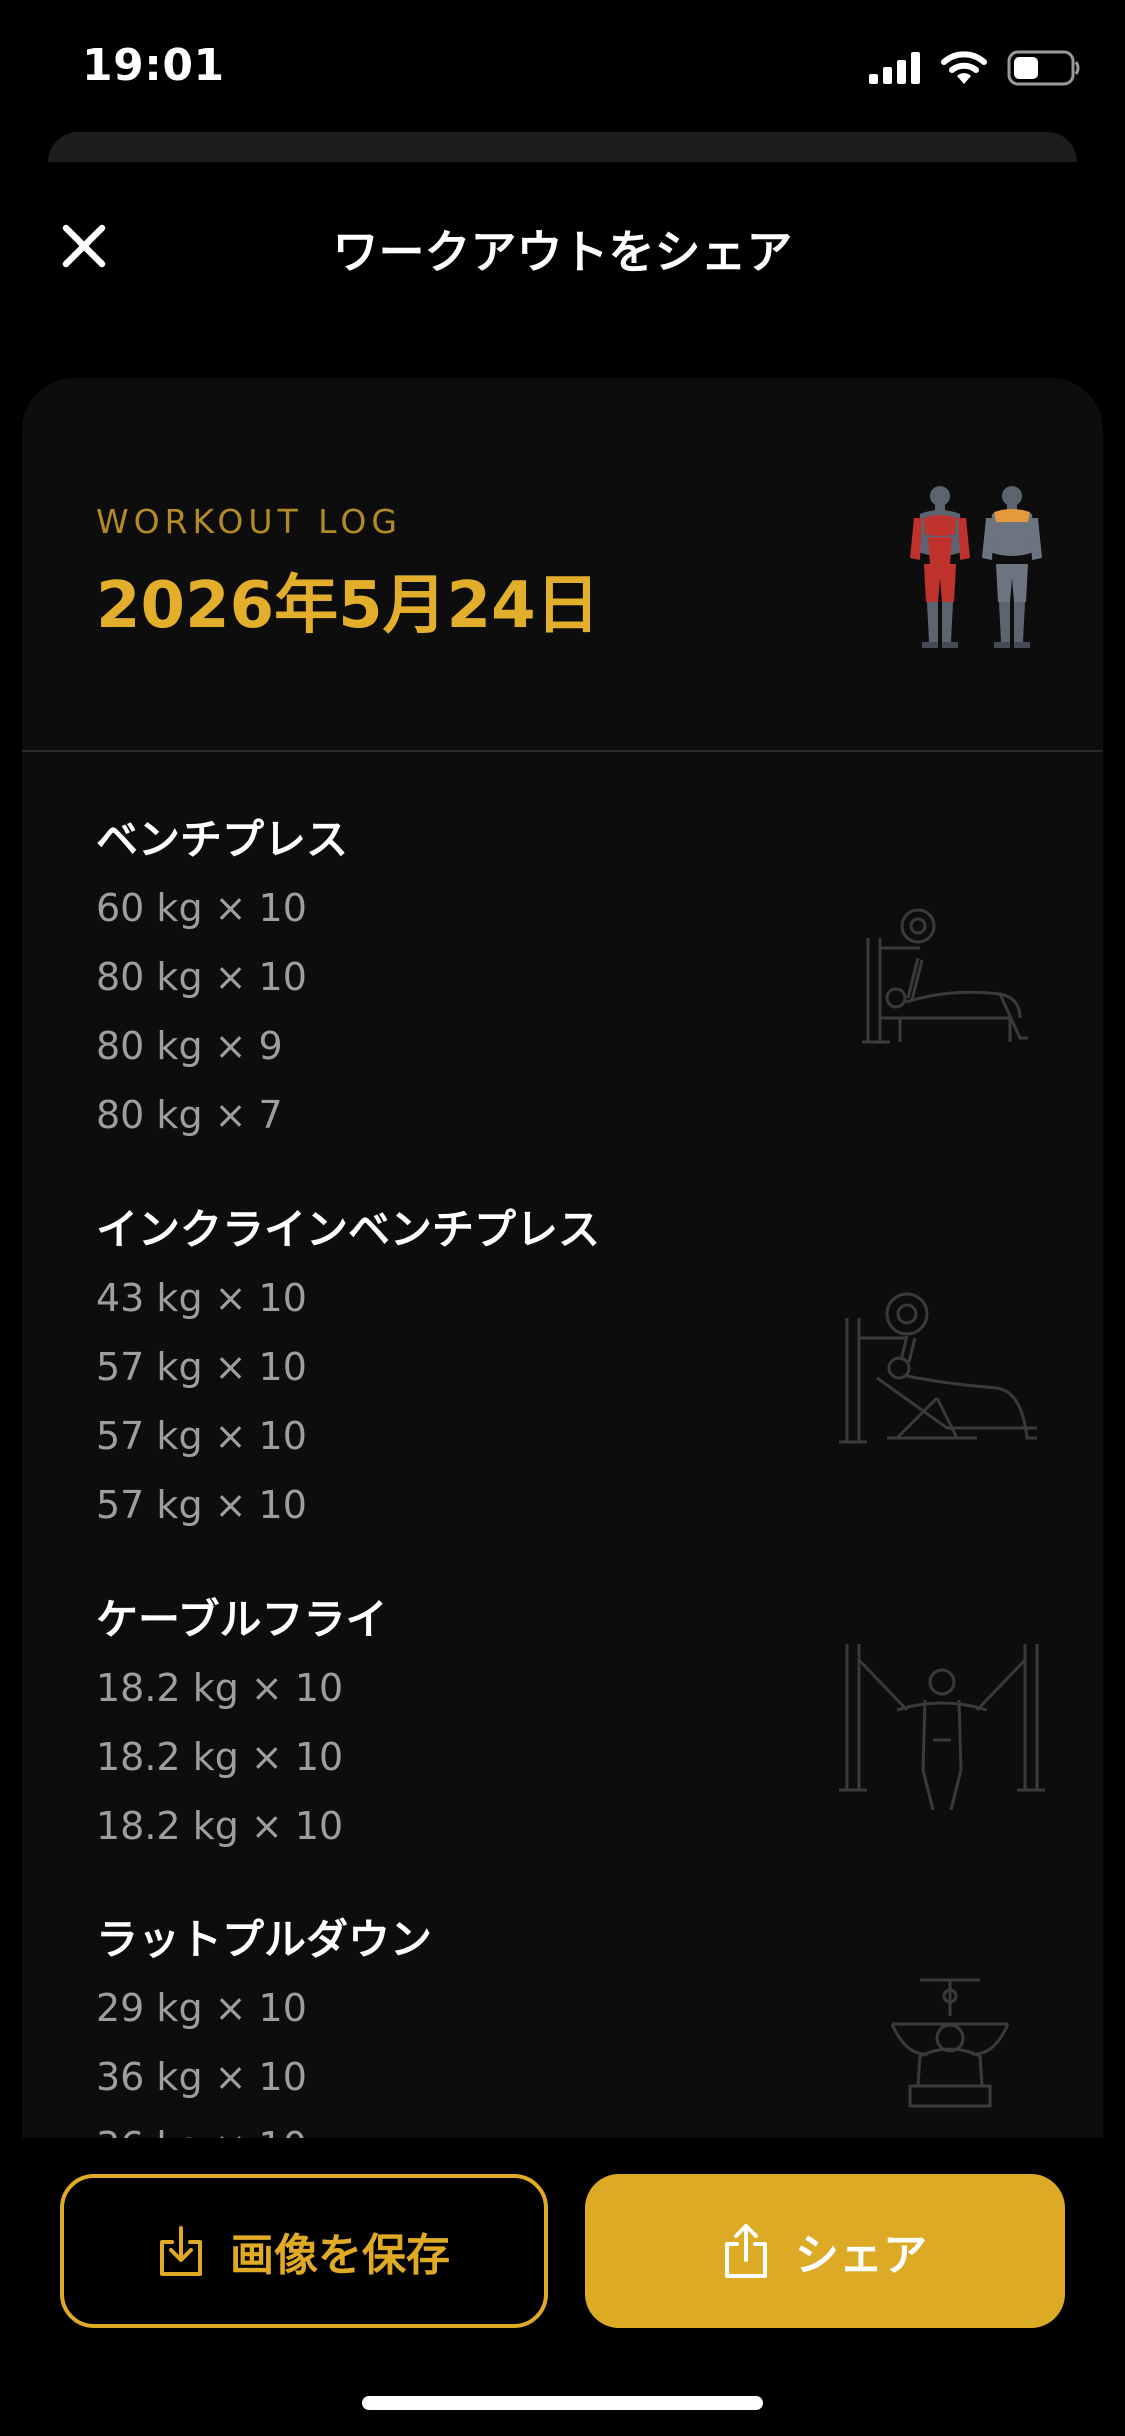 The image size is (1125, 2436). I want to click on status-icons, so click(975, 68).